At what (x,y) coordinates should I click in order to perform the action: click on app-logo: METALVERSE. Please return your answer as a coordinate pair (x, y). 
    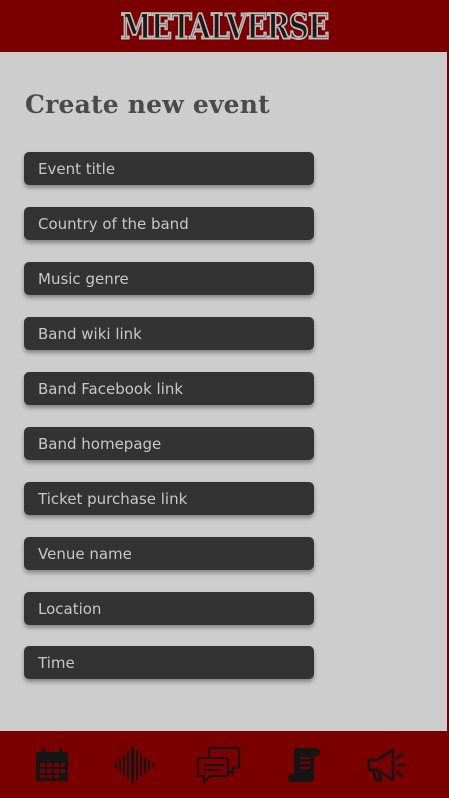
    Looking at the image, I should click on (225, 25).